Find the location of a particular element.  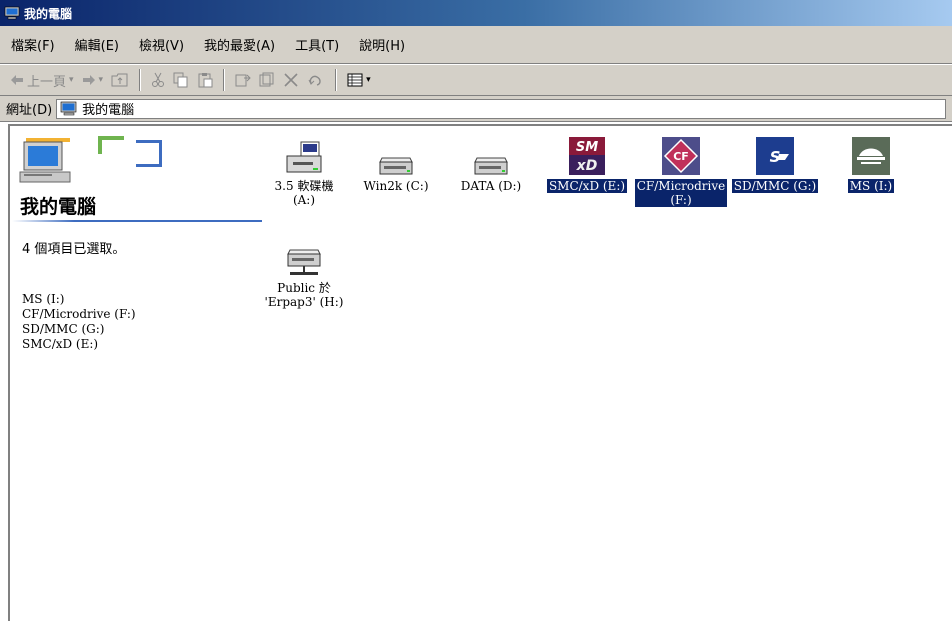

delete-button is located at coordinates (291, 80).